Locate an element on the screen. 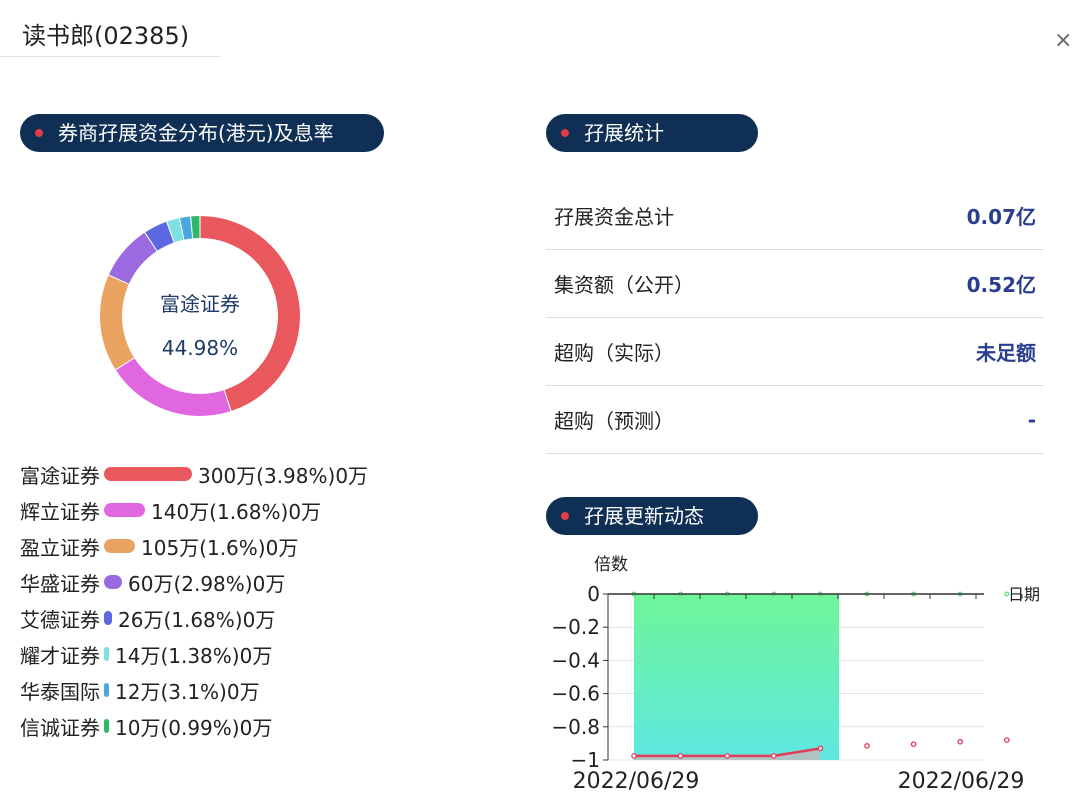 This screenshot has width=1080, height=796. legend-amount-detail: 300万(3.98%)0万 is located at coordinates (283, 475).